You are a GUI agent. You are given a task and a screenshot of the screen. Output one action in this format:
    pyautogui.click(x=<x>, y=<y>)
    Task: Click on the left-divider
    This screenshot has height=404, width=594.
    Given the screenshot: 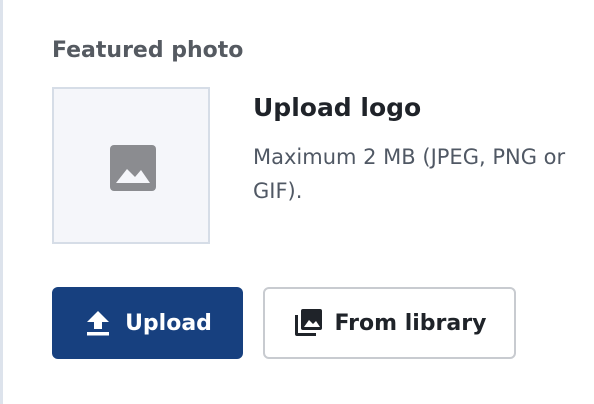 What is the action you would take?
    pyautogui.click(x=1, y=202)
    